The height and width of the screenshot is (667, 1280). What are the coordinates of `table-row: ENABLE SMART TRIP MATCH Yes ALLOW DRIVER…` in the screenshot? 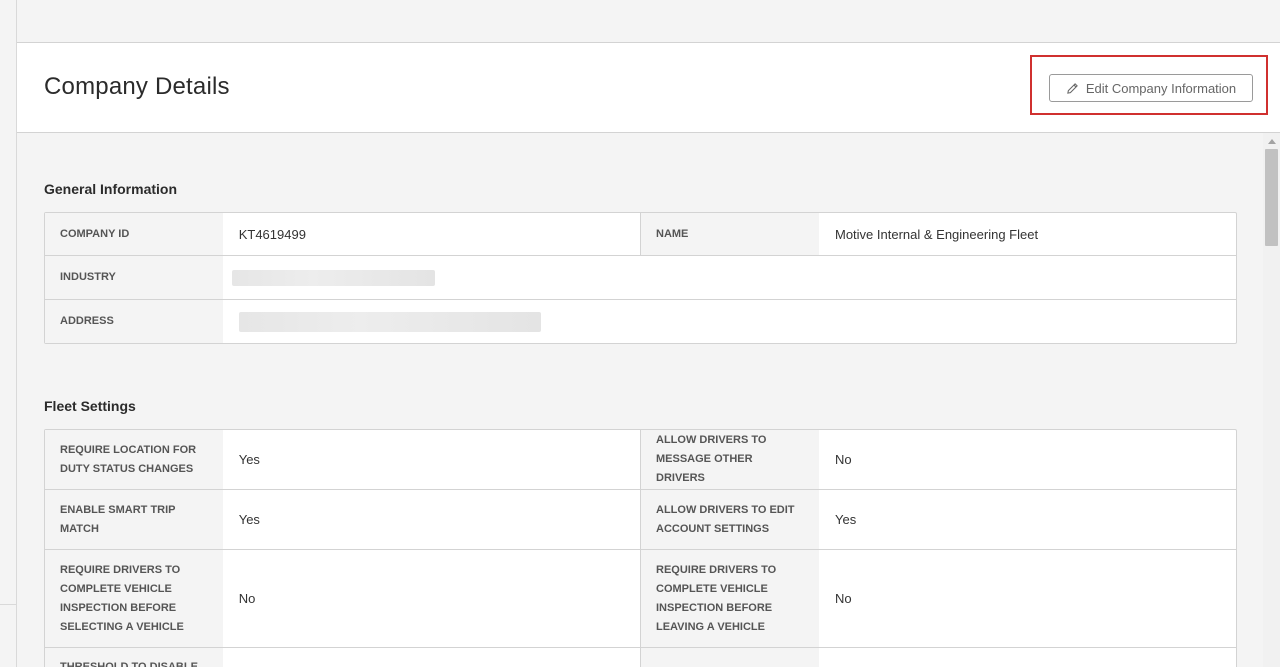 It's located at (640, 520).